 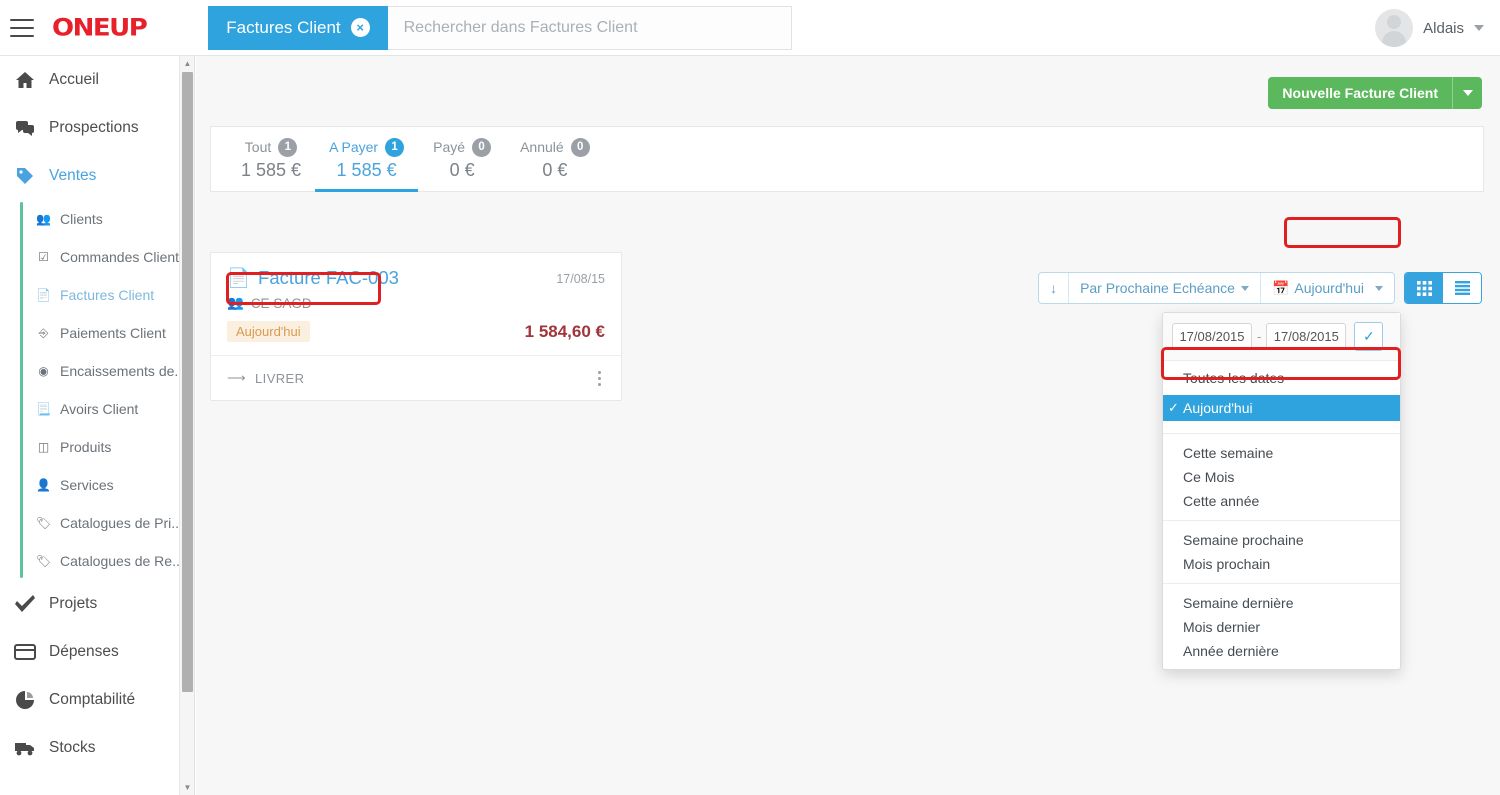 I want to click on status-tab-annule: Annulé 0 0 €, so click(x=555, y=159).